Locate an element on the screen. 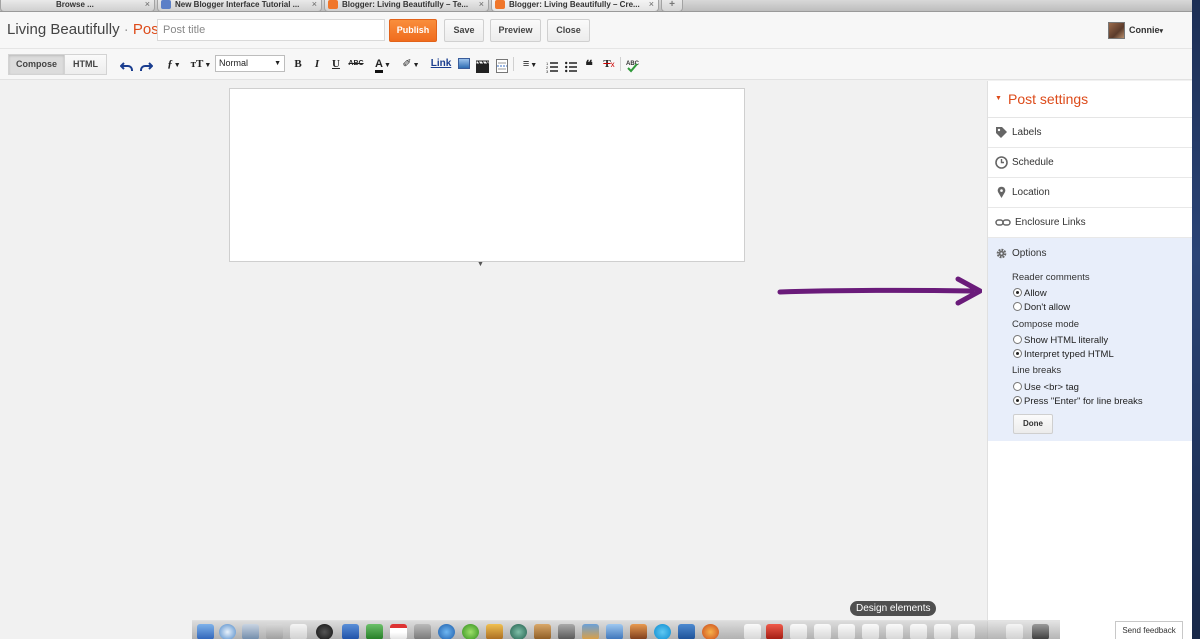  user-menu: Connie▾ is located at coordinates (1146, 30).